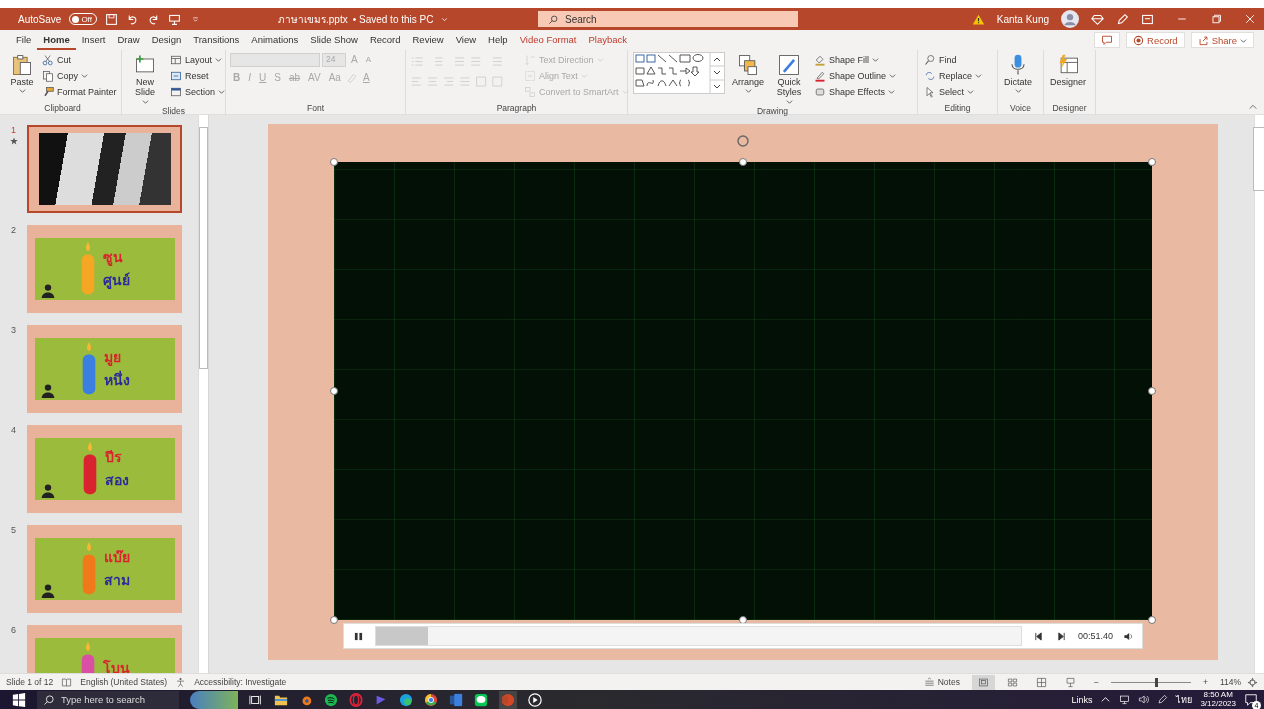 This screenshot has width=1264, height=709. Describe the element at coordinates (19, 699) in the screenshot. I see `windows-start-icon` at that location.